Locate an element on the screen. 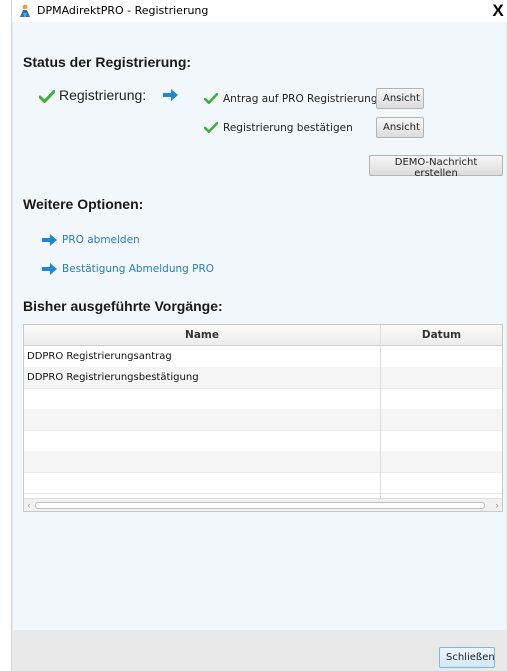 Image resolution: width=507 pixels, height=671 pixels. status-item-label: Antrag auf PRO Registrierung is located at coordinates (300, 99).